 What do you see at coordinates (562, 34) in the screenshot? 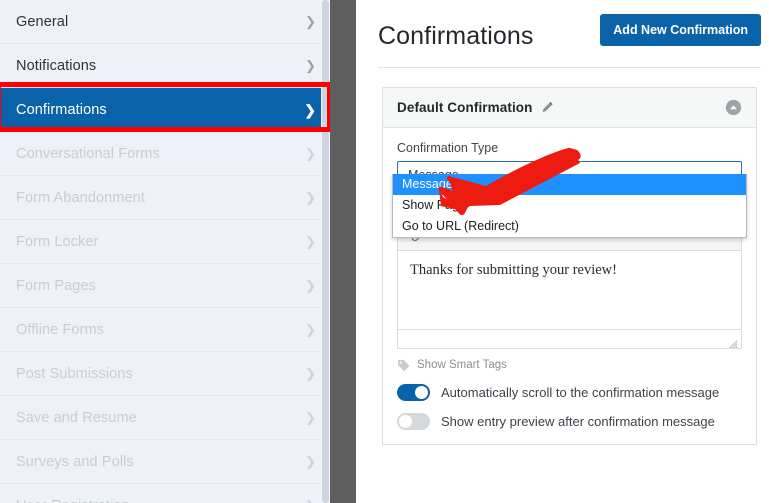
I see `page-header: Confirmations Add New Confirmation` at bounding box center [562, 34].